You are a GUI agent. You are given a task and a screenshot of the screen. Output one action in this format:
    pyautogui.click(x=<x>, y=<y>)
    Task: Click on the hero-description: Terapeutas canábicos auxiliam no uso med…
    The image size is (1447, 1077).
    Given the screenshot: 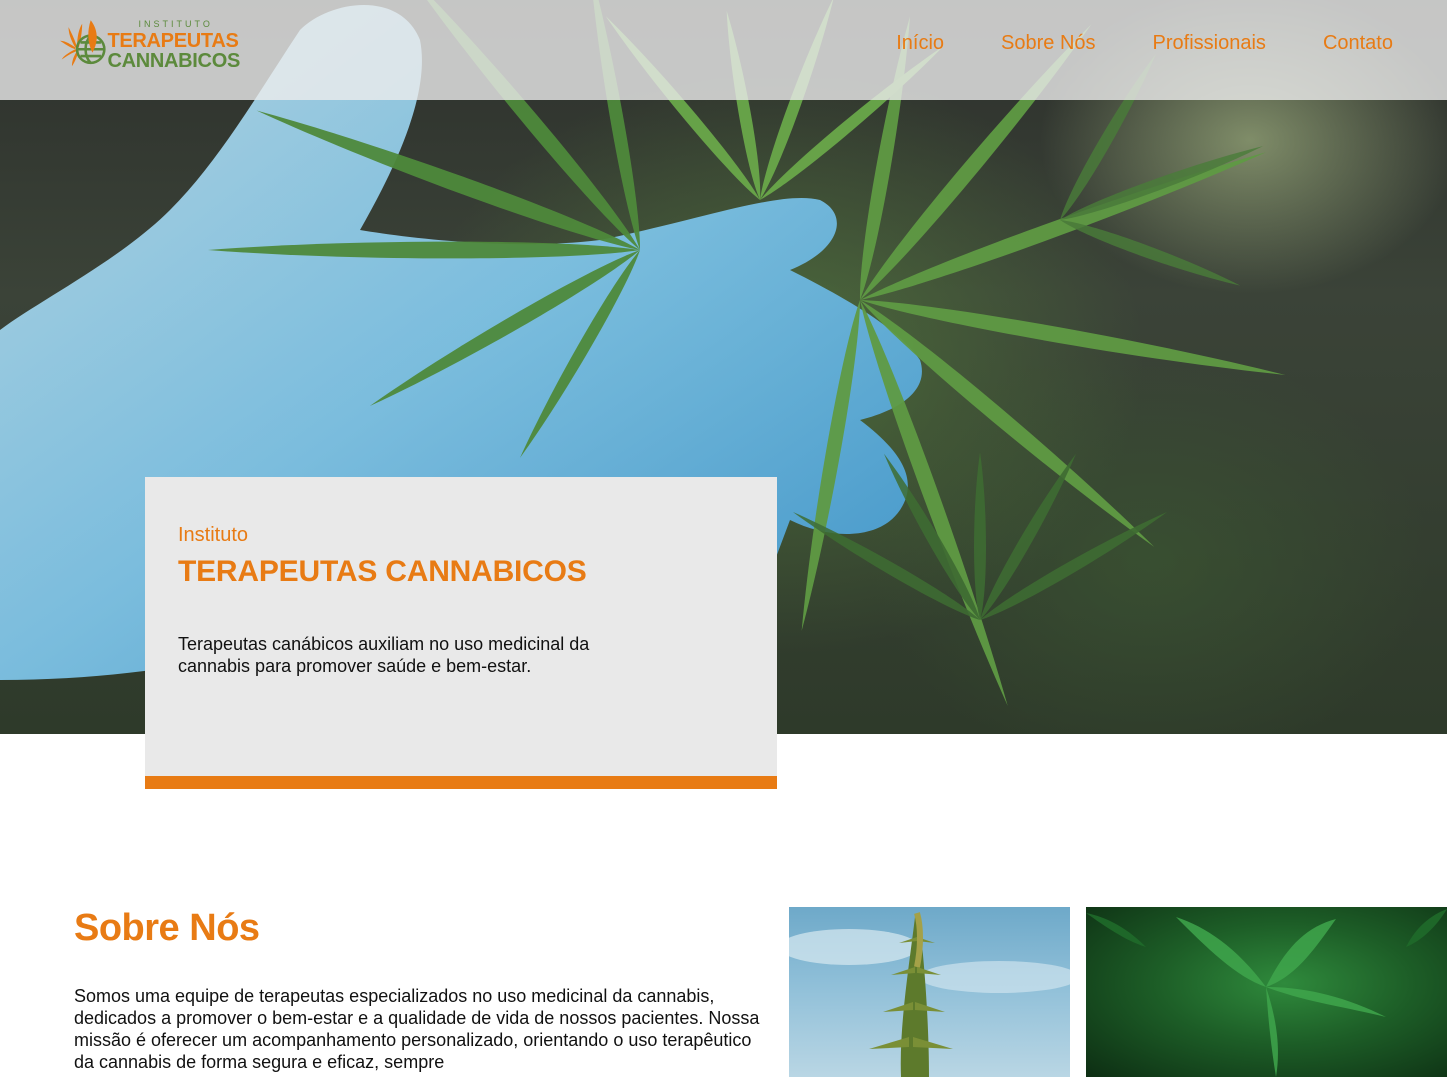 What is the action you would take?
    pyautogui.click(x=384, y=655)
    